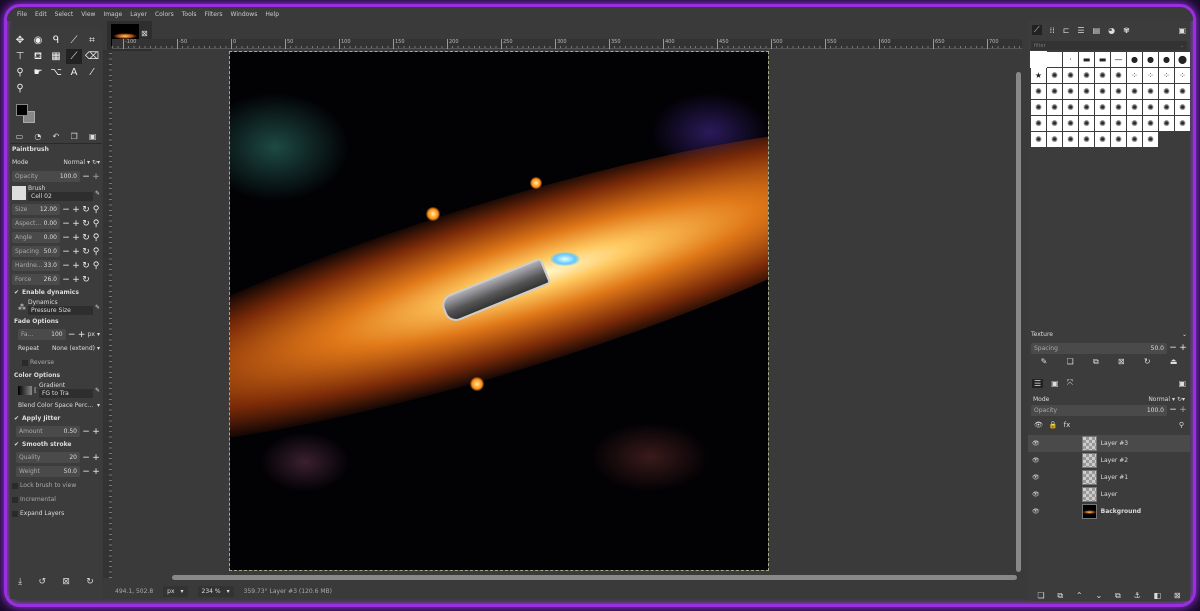 The image size is (1200, 611). What do you see at coordinates (1038, 75) in the screenshot?
I see `brush-item: ★` at bounding box center [1038, 75].